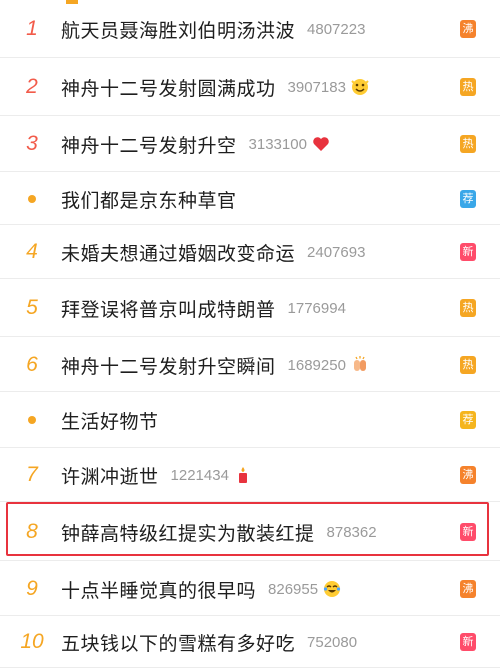 This screenshot has height=668, width=500. I want to click on trending-row: 4 未婚夫想通过婚姻改变命运 2407693 新, so click(250, 252).